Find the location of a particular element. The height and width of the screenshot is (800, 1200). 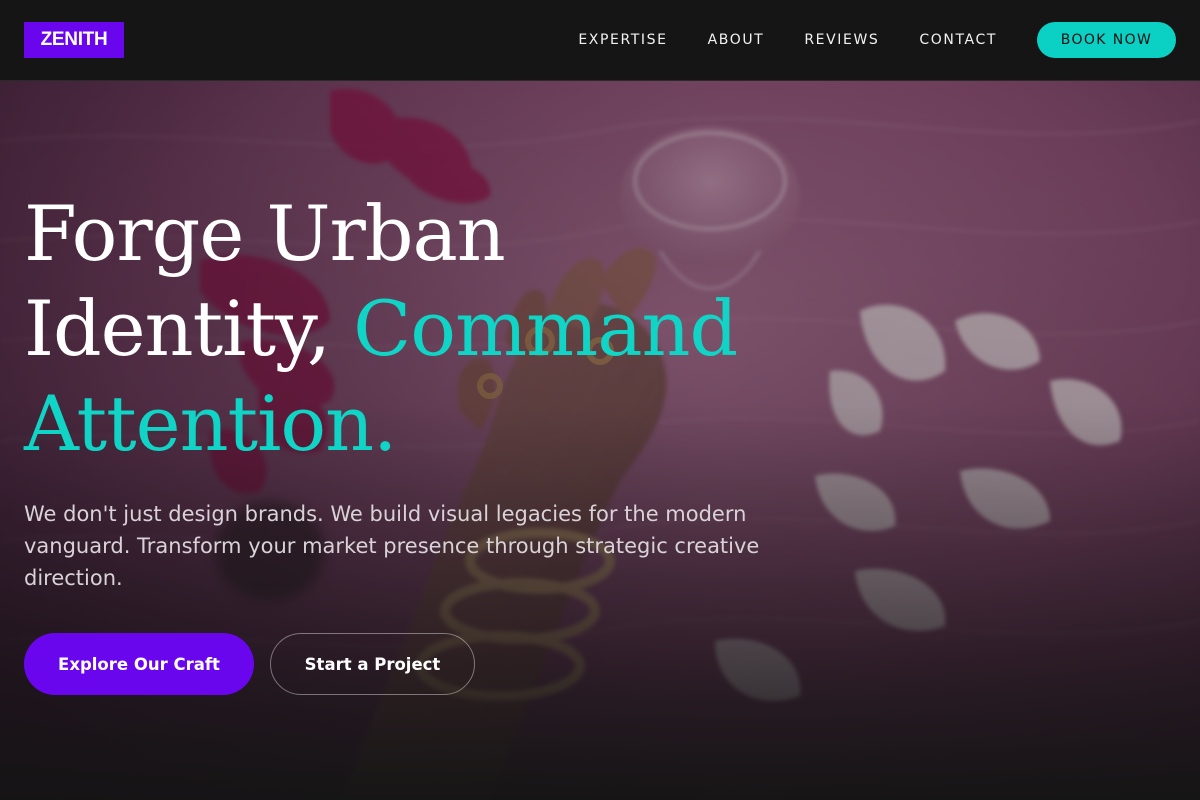

headline-accent-attention: Attention. is located at coordinates (210, 423).